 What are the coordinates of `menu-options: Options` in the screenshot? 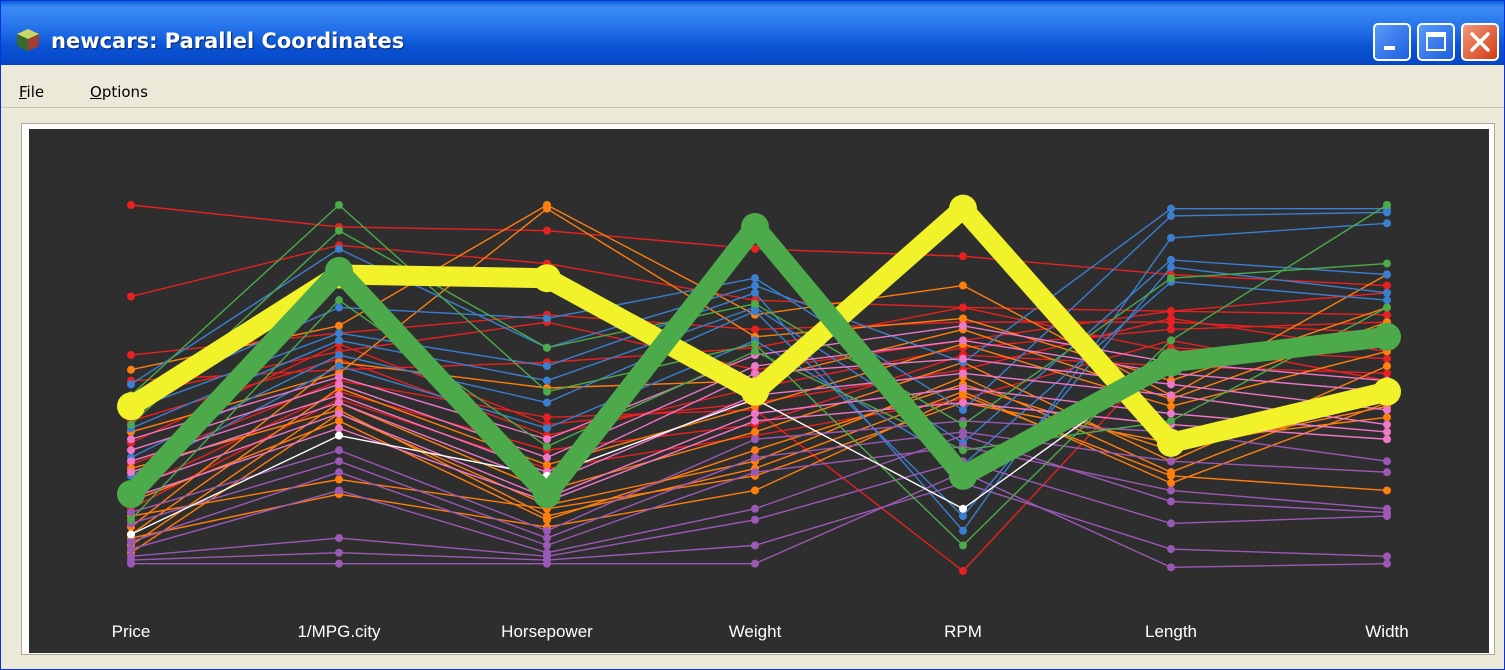 It's located at (119, 92).